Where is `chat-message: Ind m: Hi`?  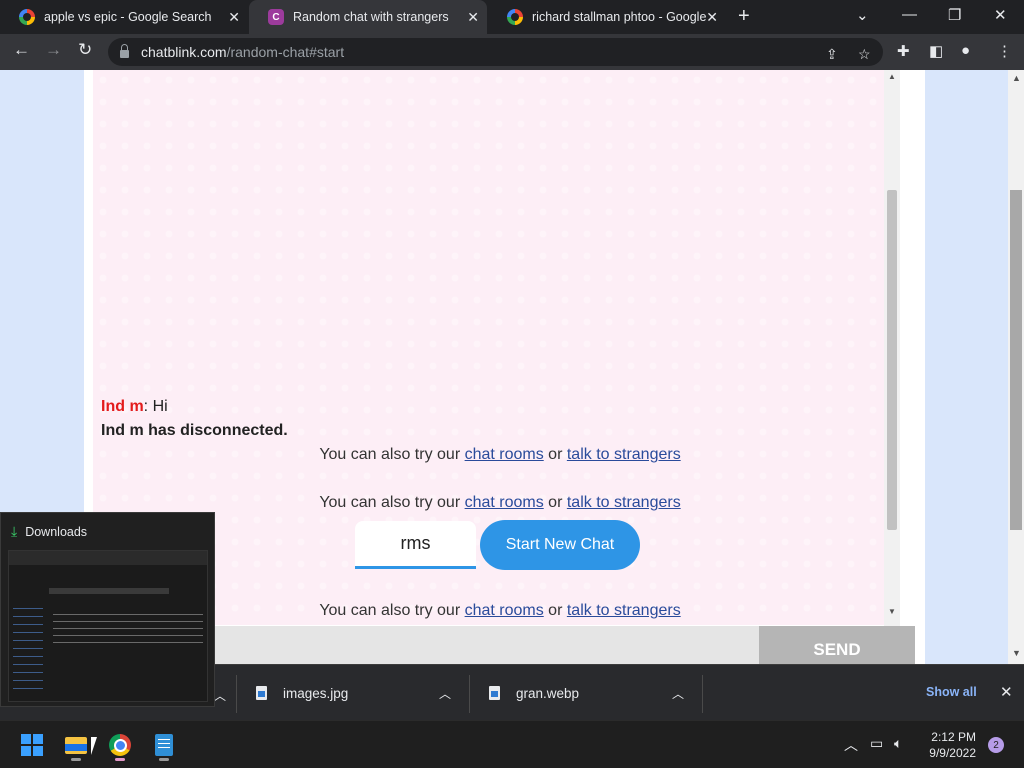
chat-message: Ind m: Hi is located at coordinates (134, 407).